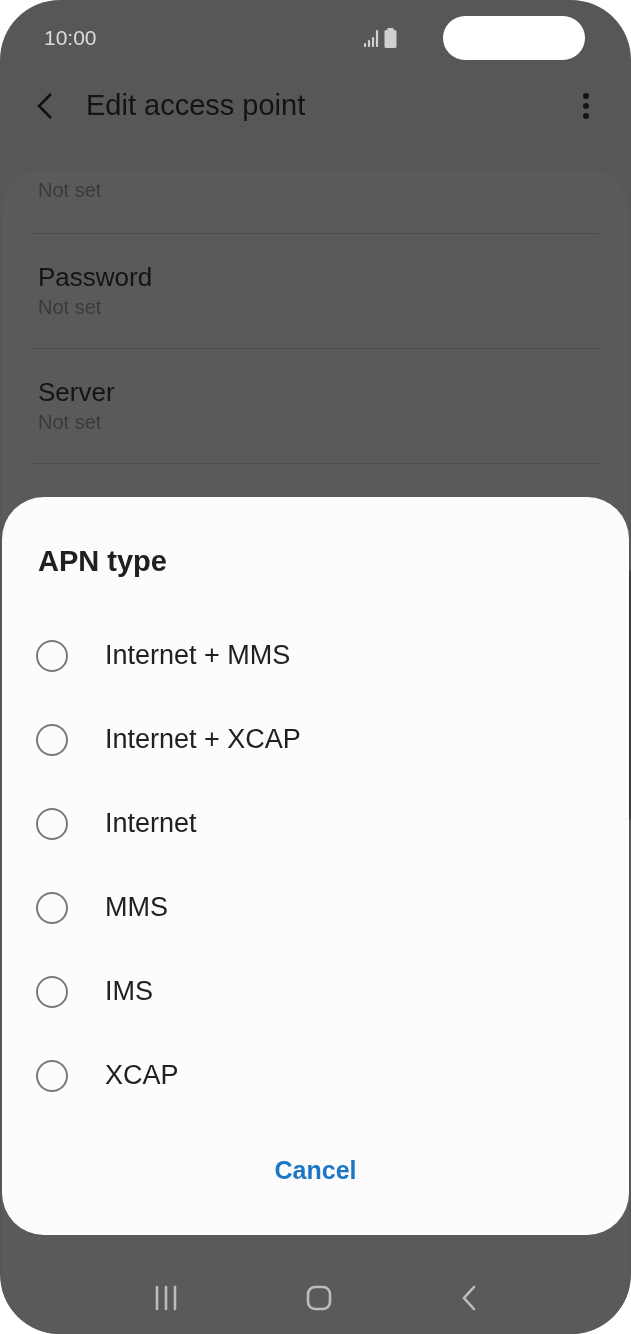  I want to click on dialog-title: APN type, so click(102, 561).